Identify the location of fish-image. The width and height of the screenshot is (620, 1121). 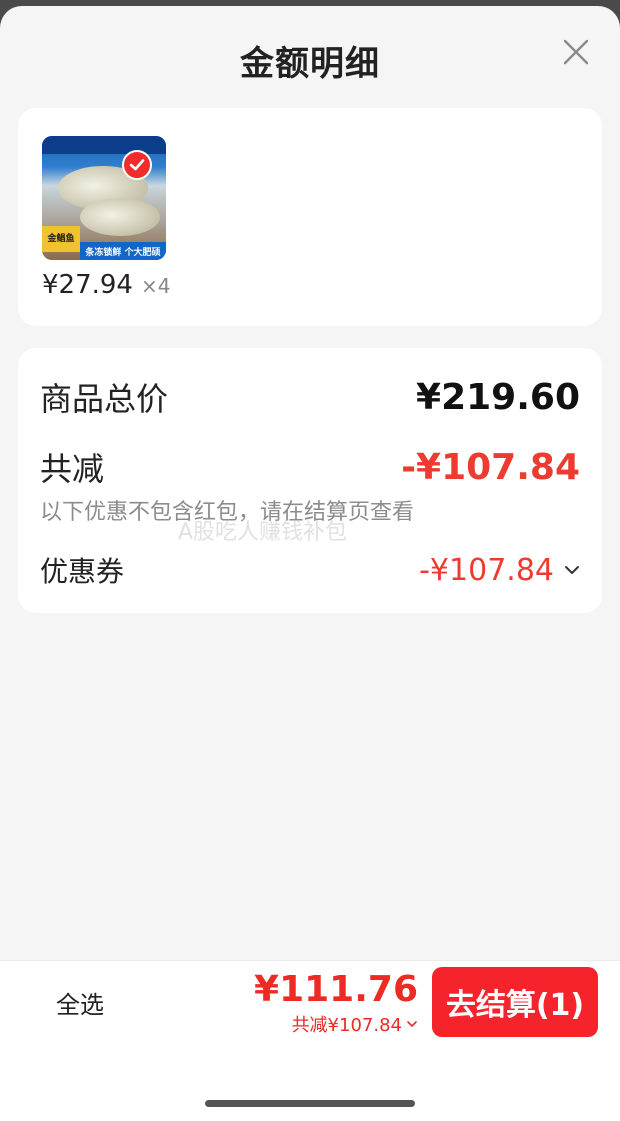
(120, 217).